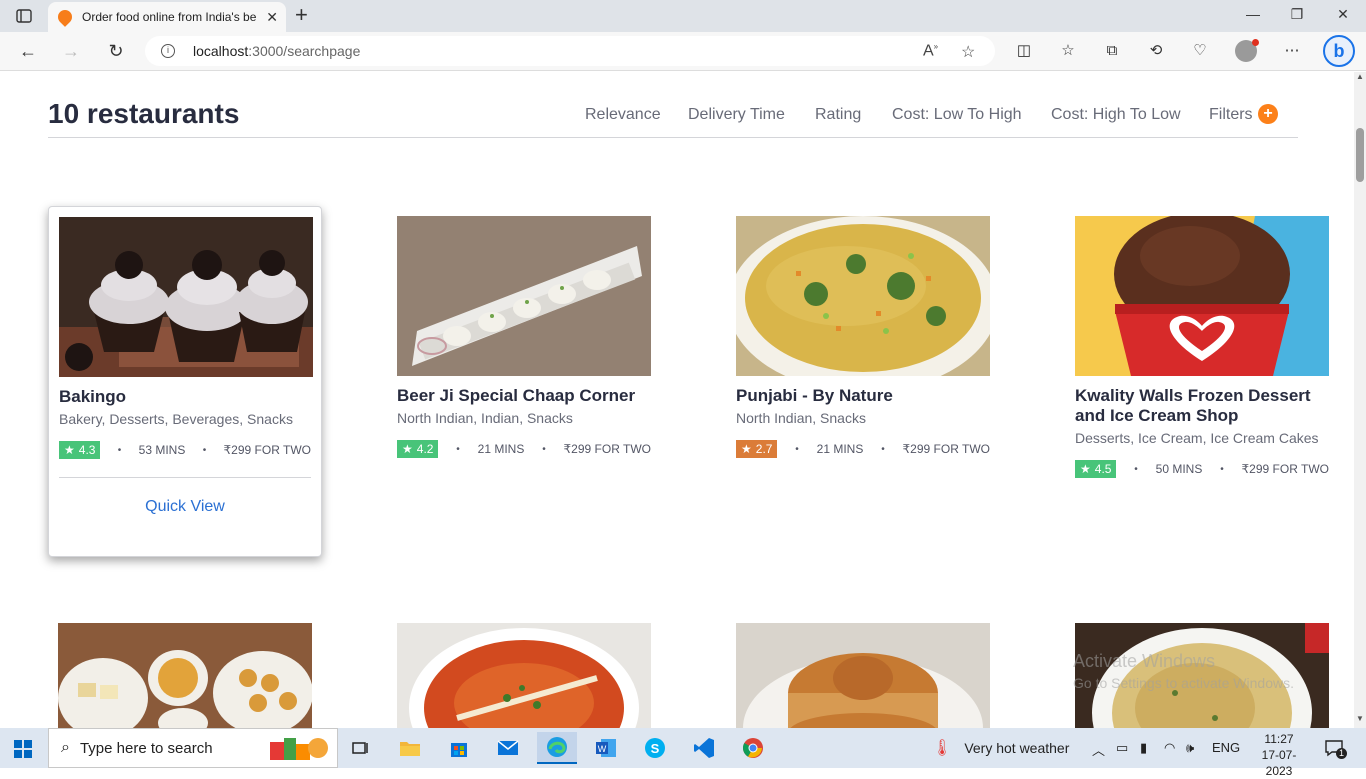  I want to click on file-explorer-icon, so click(410, 748).